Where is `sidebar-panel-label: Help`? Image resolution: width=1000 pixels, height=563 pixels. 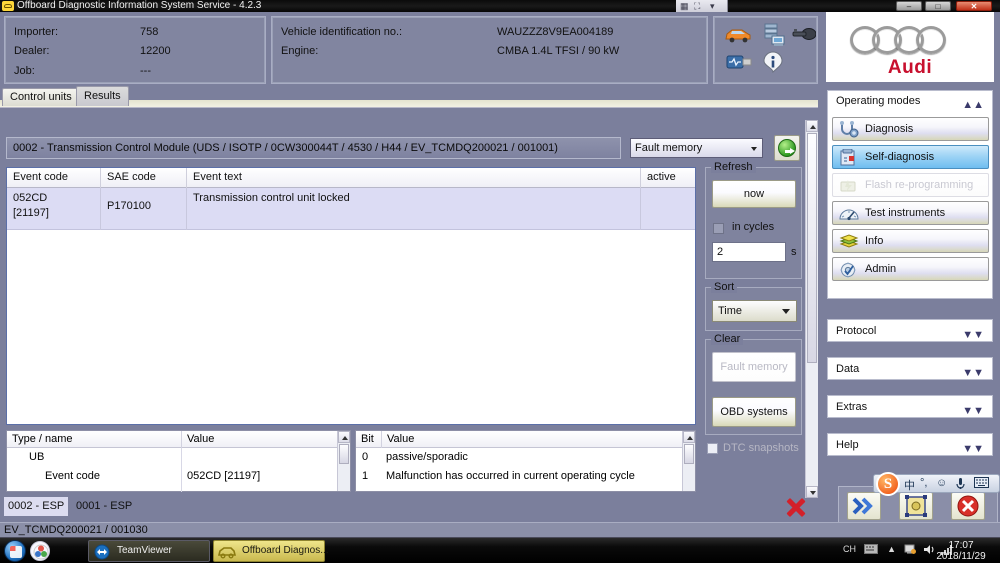
sidebar-panel-label: Help is located at coordinates (847, 445).